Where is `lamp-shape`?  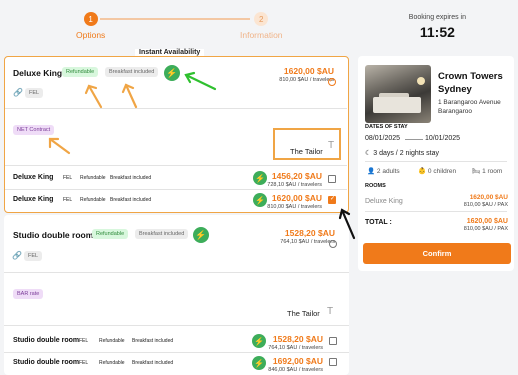
lamp-shape is located at coordinates (421, 81).